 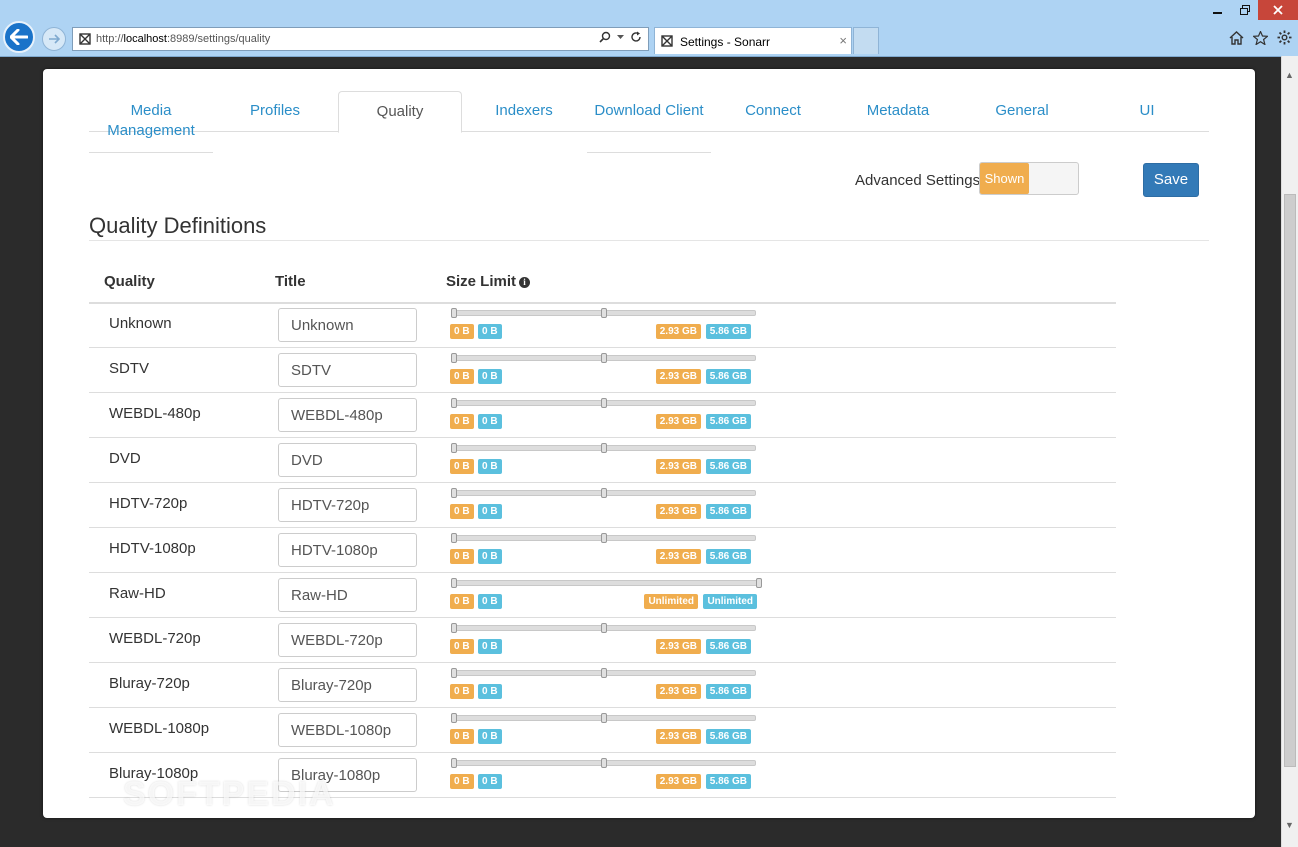 I want to click on save-button: Save, so click(x=1171, y=180).